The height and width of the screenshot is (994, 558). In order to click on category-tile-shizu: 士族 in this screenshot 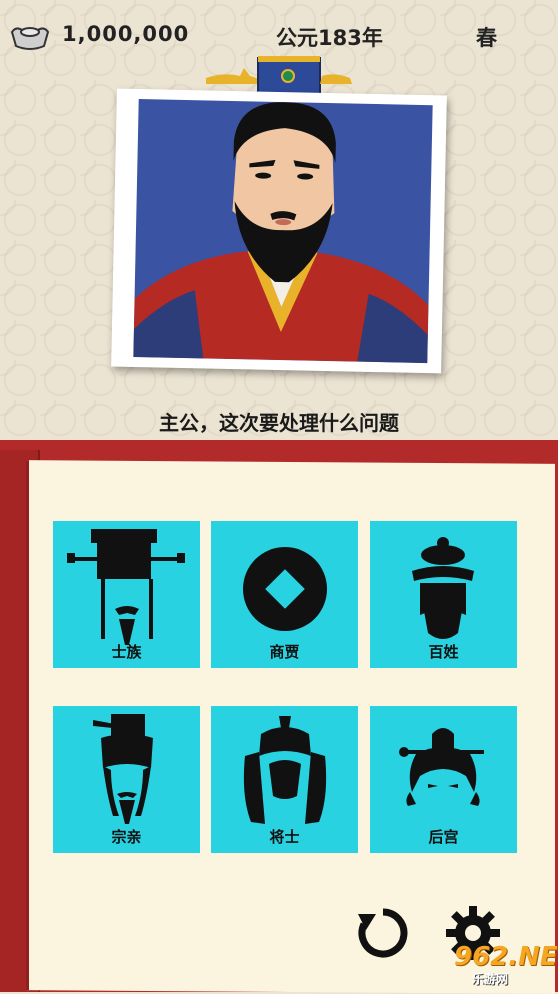, I will do `click(126, 594)`.